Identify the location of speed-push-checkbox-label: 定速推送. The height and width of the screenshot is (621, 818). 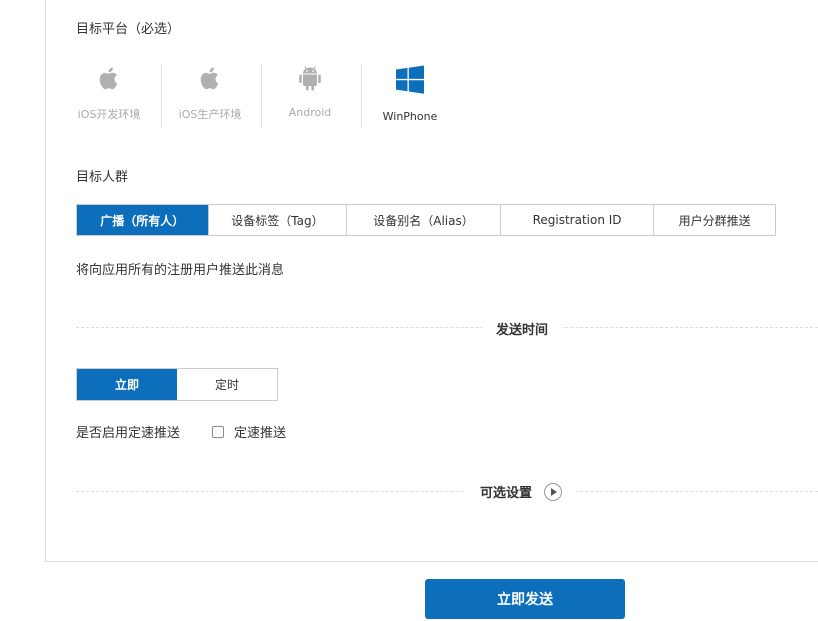
(260, 431).